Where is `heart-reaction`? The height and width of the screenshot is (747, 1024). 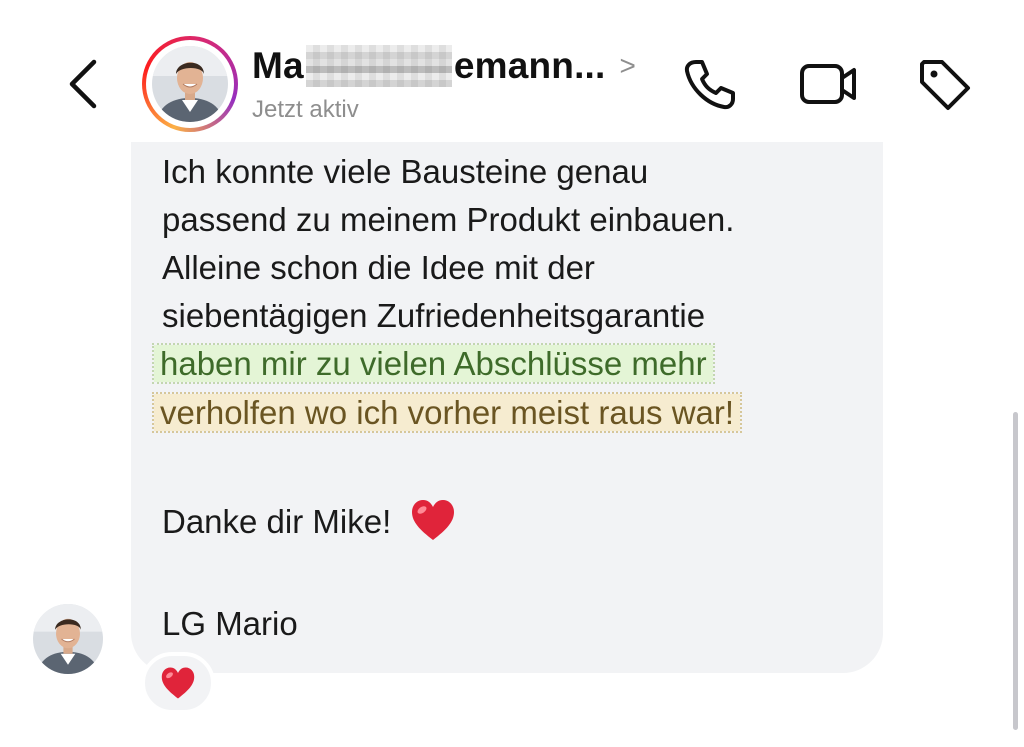
heart-reaction is located at coordinates (178, 683).